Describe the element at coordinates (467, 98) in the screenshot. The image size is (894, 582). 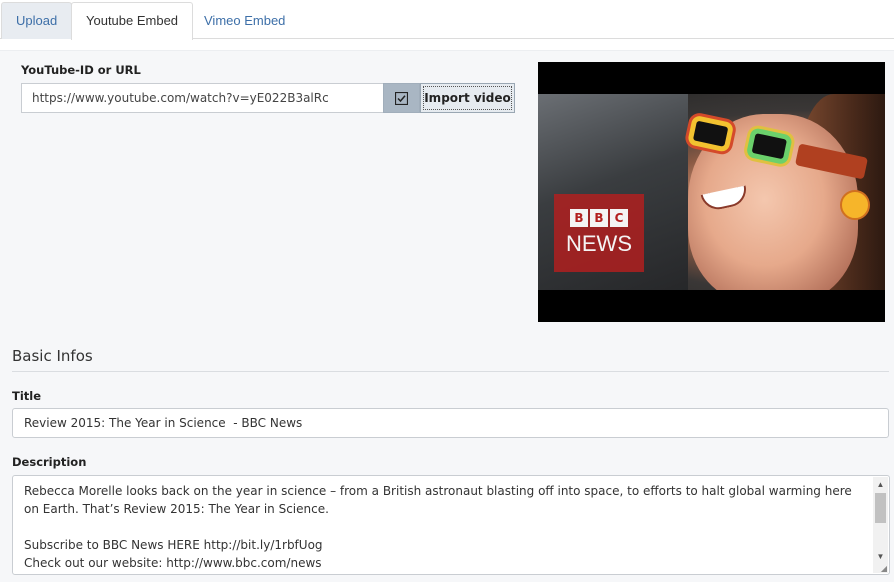
I see `import-video-button: Import video` at that location.